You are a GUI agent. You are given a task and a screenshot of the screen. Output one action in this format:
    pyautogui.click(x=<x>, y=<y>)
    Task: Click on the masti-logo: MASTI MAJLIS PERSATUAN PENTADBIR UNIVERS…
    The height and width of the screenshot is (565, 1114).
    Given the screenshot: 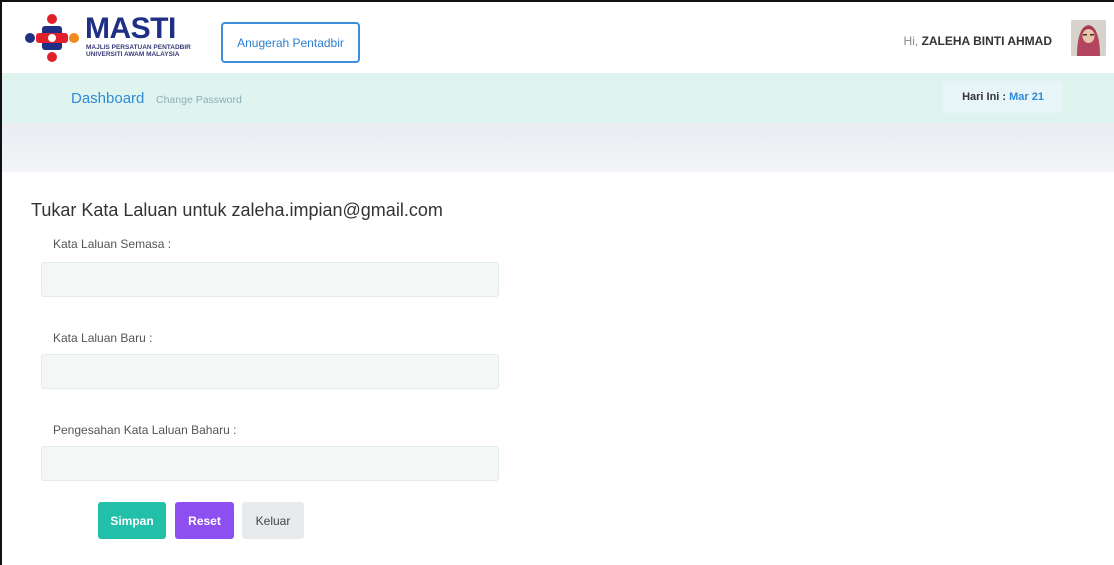 What is the action you would take?
    pyautogui.click(x=117, y=38)
    